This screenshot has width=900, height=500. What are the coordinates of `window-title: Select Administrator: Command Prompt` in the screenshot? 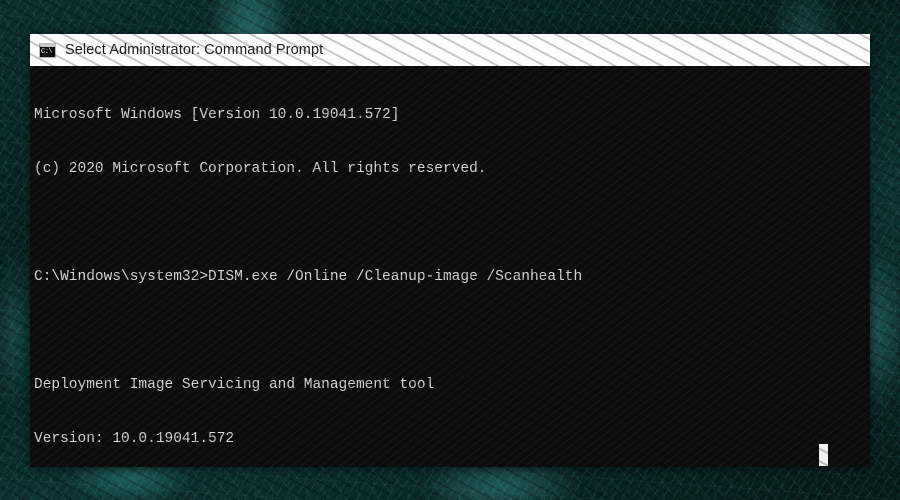 It's located at (194, 50).